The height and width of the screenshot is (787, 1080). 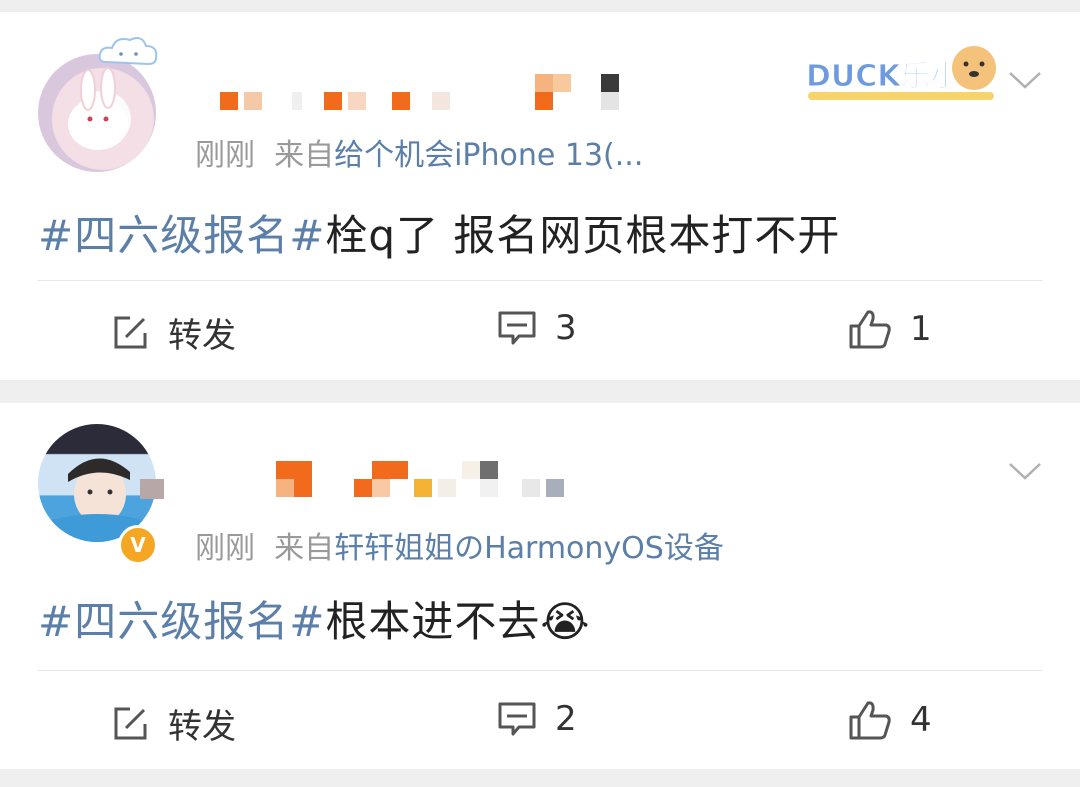 I want to click on like-button: 1, so click(x=890, y=329).